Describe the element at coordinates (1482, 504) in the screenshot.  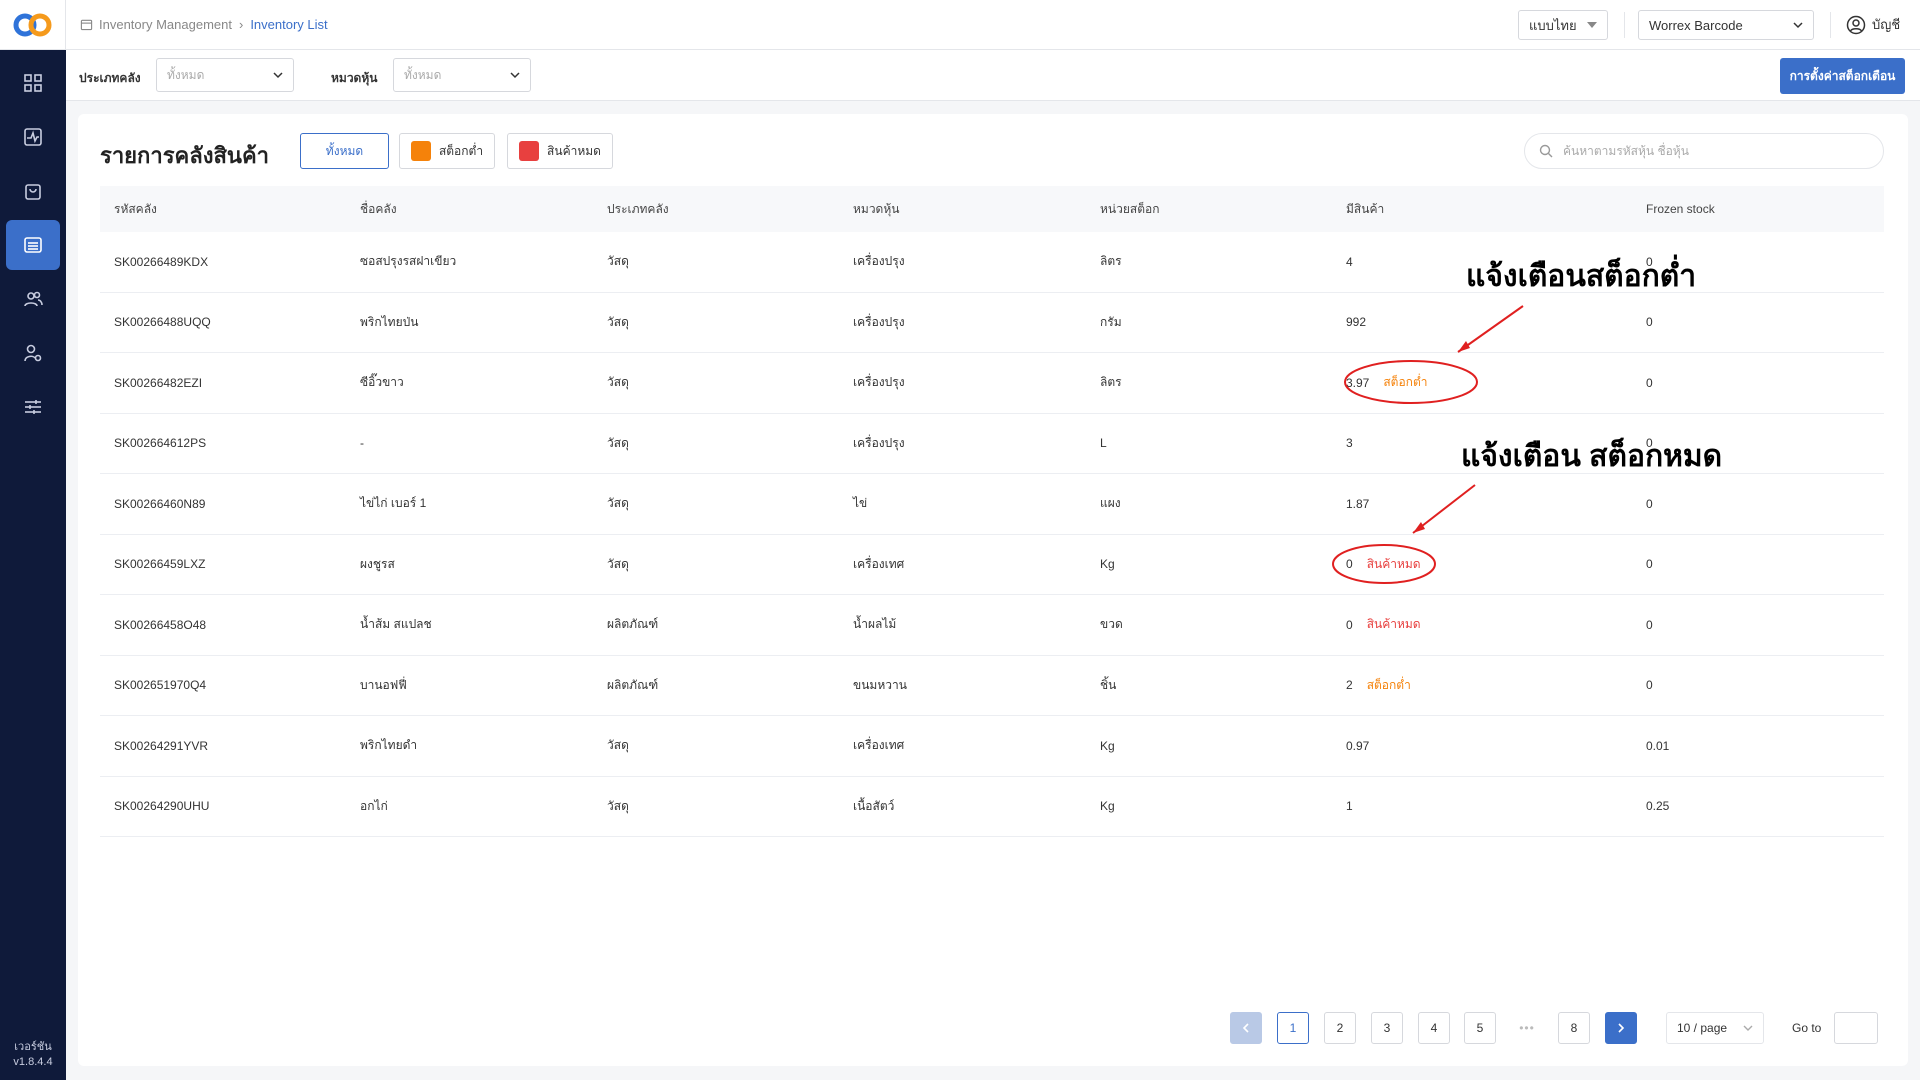
I see `cell-qty: 1.87` at that location.